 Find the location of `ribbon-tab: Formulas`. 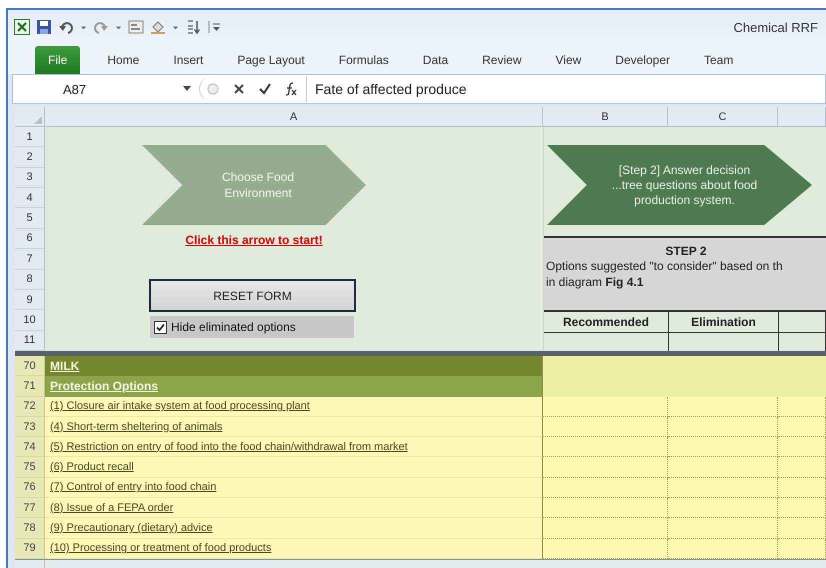

ribbon-tab: Formulas is located at coordinates (364, 63).